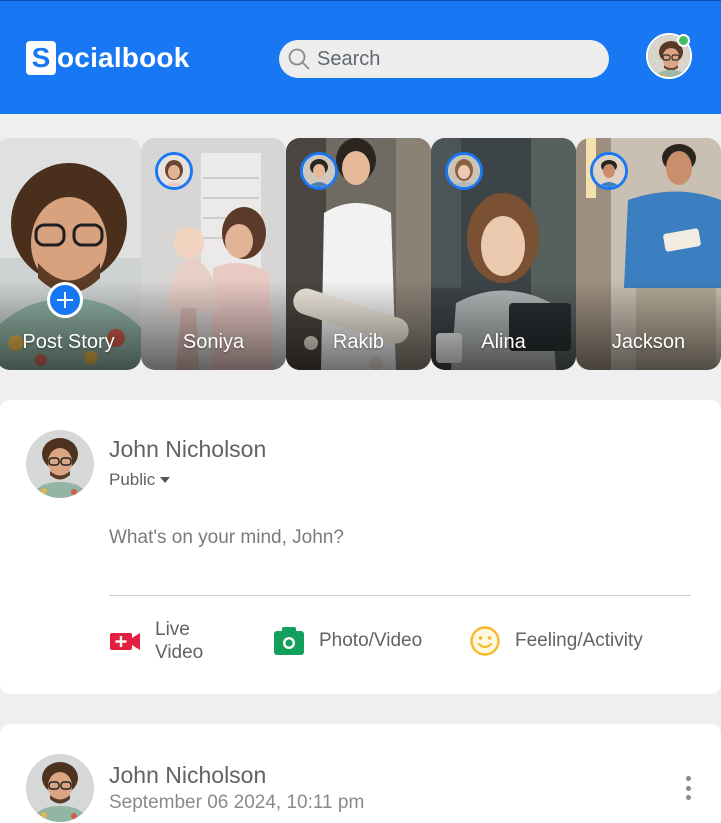  Describe the element at coordinates (503, 342) in the screenshot. I see `story-label: Alina` at that location.